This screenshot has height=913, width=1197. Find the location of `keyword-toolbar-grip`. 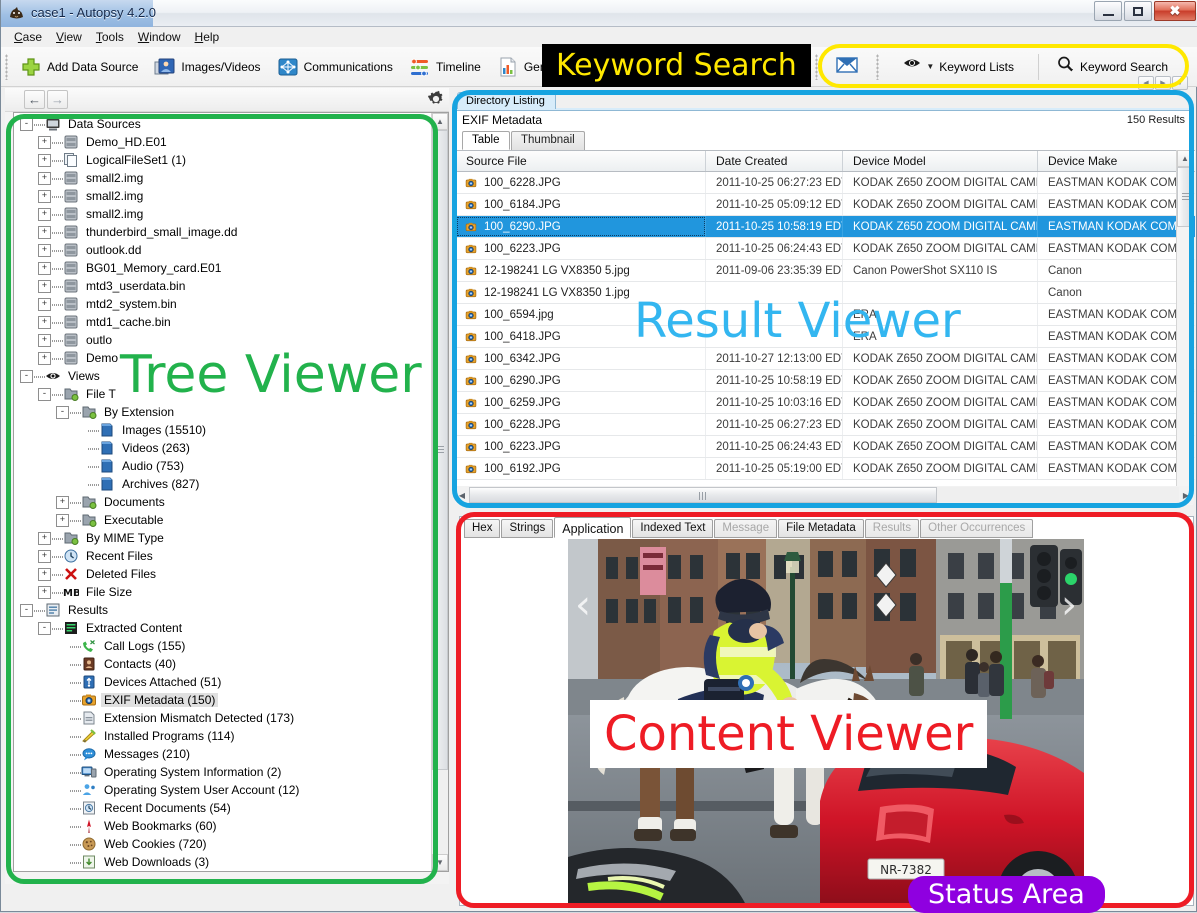

keyword-toolbar-grip is located at coordinates (816, 67).